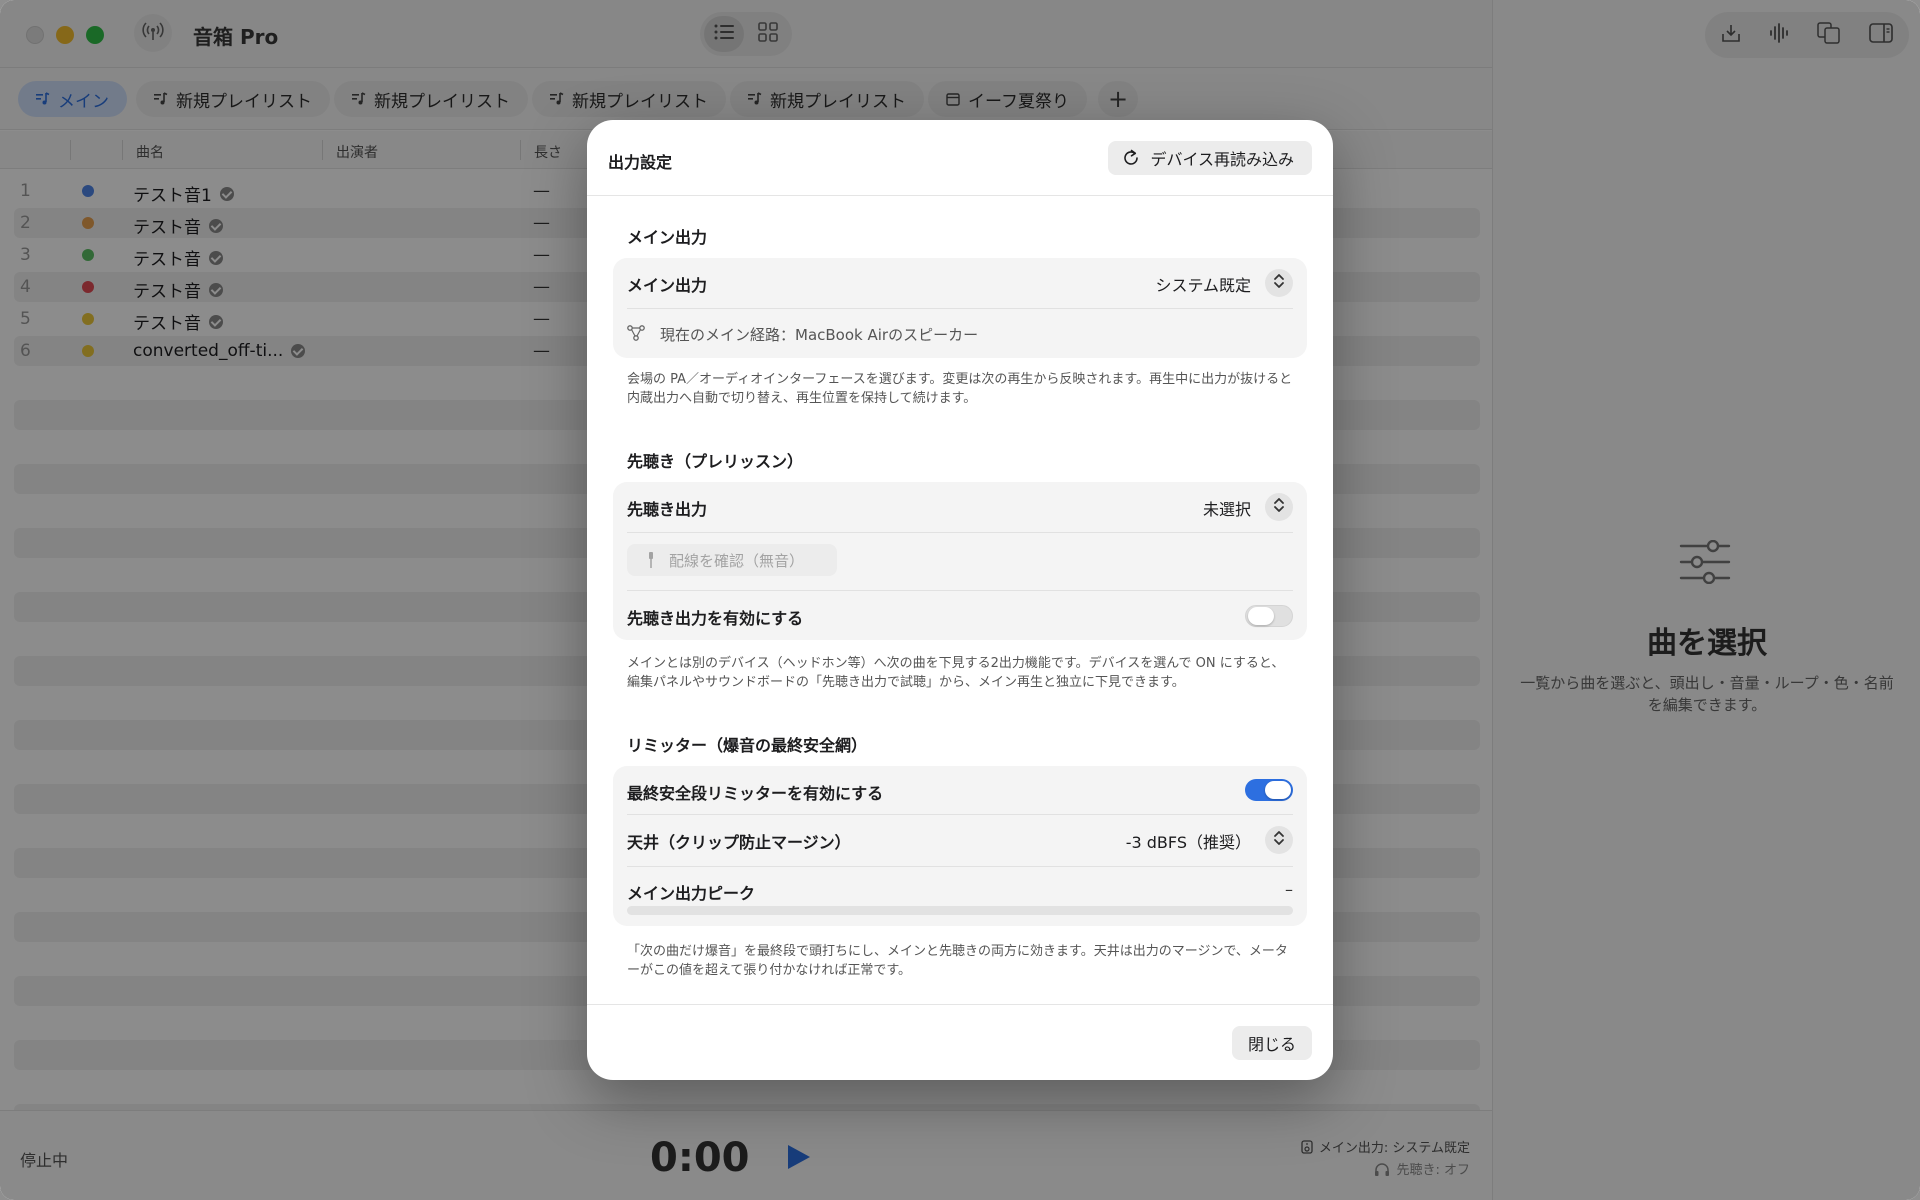  What do you see at coordinates (667, 509) in the screenshot?
I see `preview-output-label: 先聴き出力` at bounding box center [667, 509].